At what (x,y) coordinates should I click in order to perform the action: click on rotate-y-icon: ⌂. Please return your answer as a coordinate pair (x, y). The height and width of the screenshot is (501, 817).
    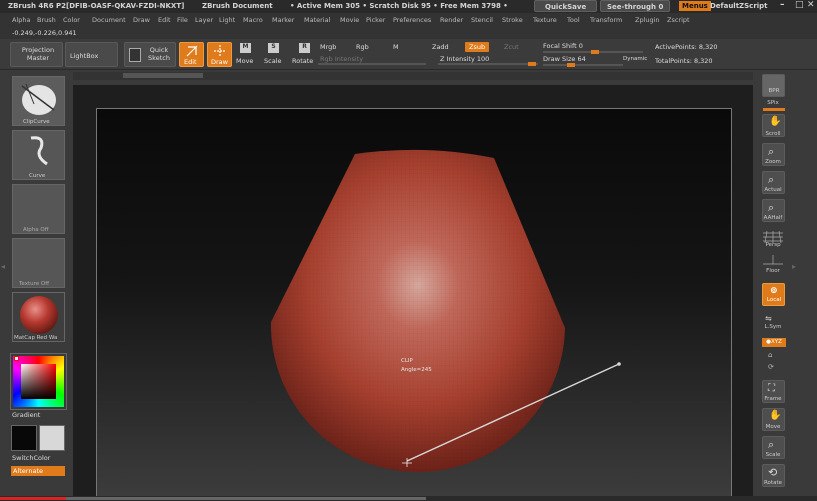
    Looking at the image, I should click on (770, 355).